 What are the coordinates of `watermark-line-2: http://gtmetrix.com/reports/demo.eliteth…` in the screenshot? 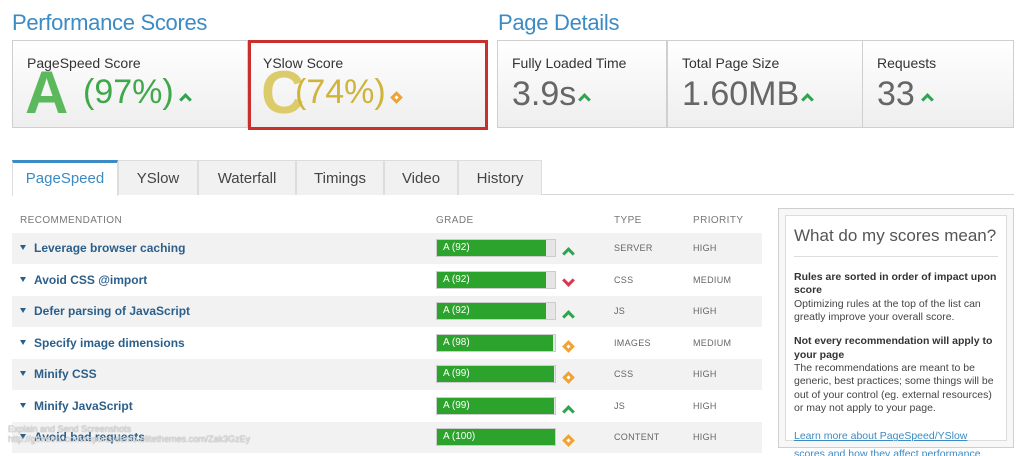 It's located at (129, 438).